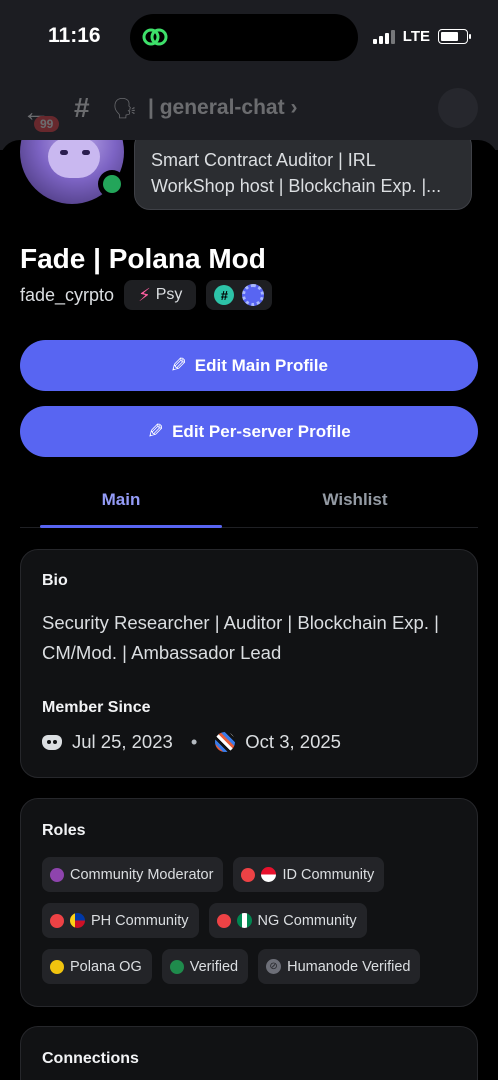 Image resolution: width=498 pixels, height=1080 pixels. What do you see at coordinates (122, 741) in the screenshot?
I see `discord-join-date: Jul 25, 2023` at bounding box center [122, 741].